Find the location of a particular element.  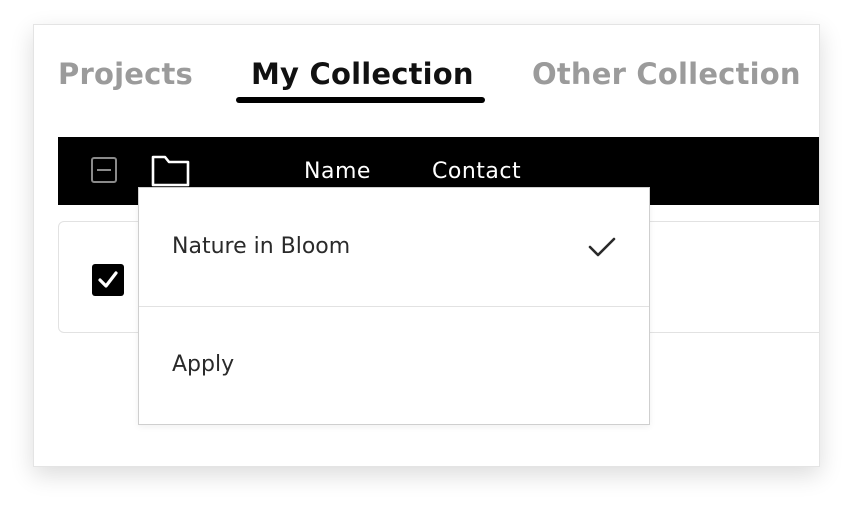

apply-button: Apply is located at coordinates (394, 365).